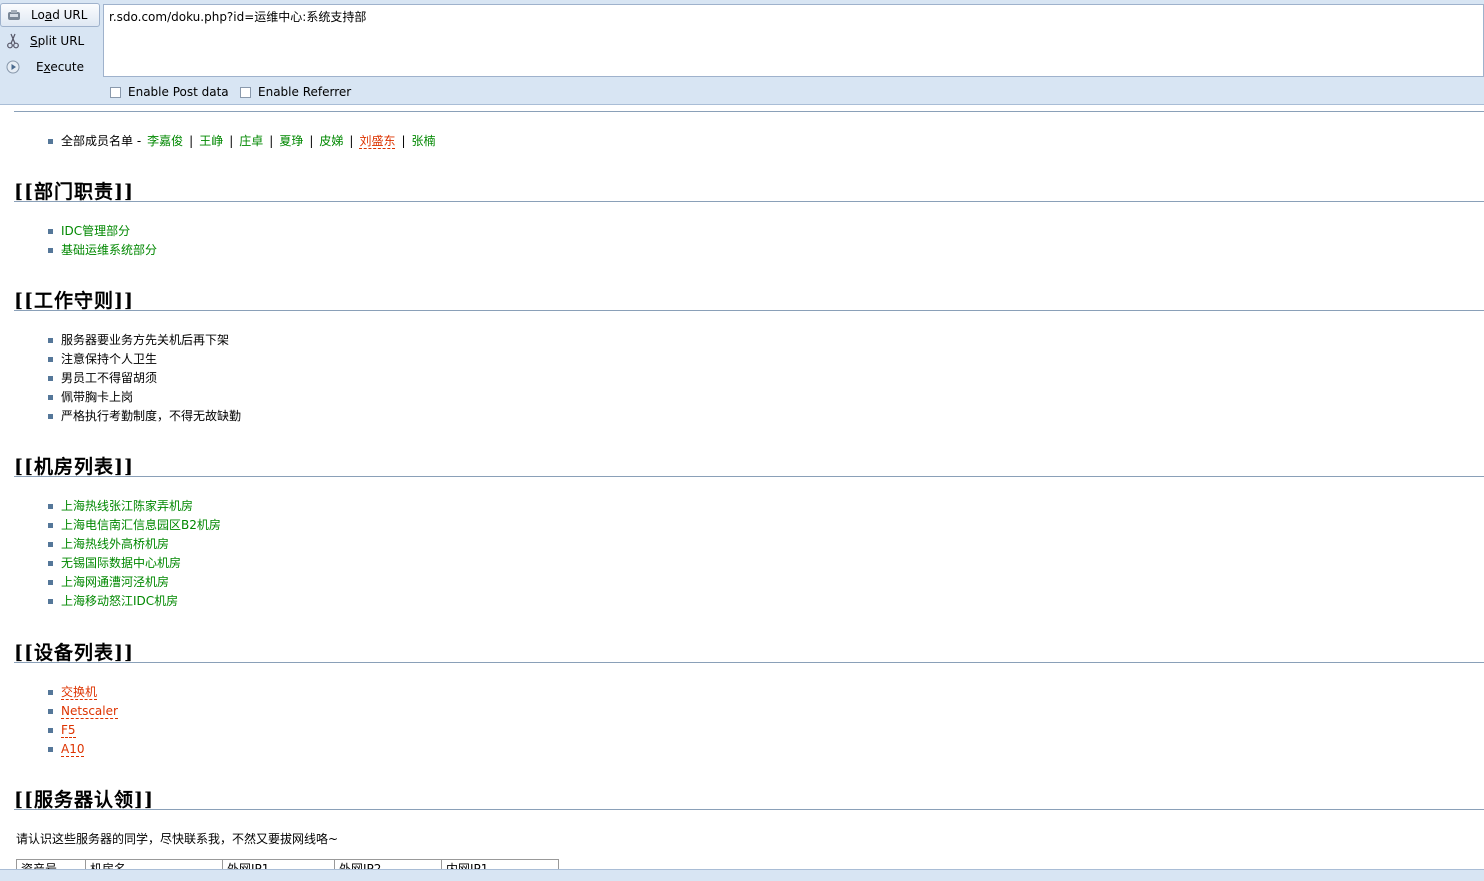  I want to click on enable-post-checkbox: Enable Post data, so click(169, 92).